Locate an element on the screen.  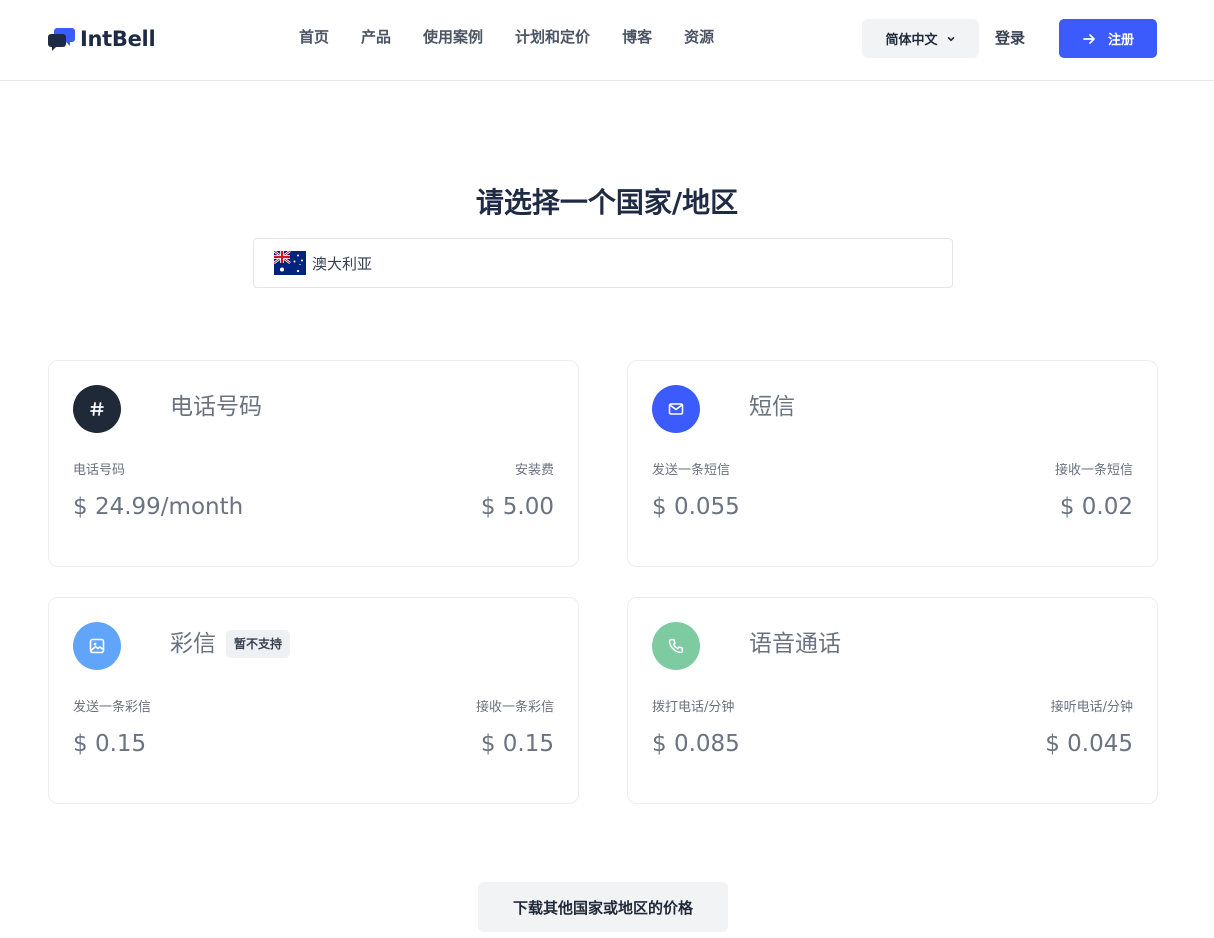
download-pricing-label: 下载其他国家或地区的价格 is located at coordinates (602, 907).